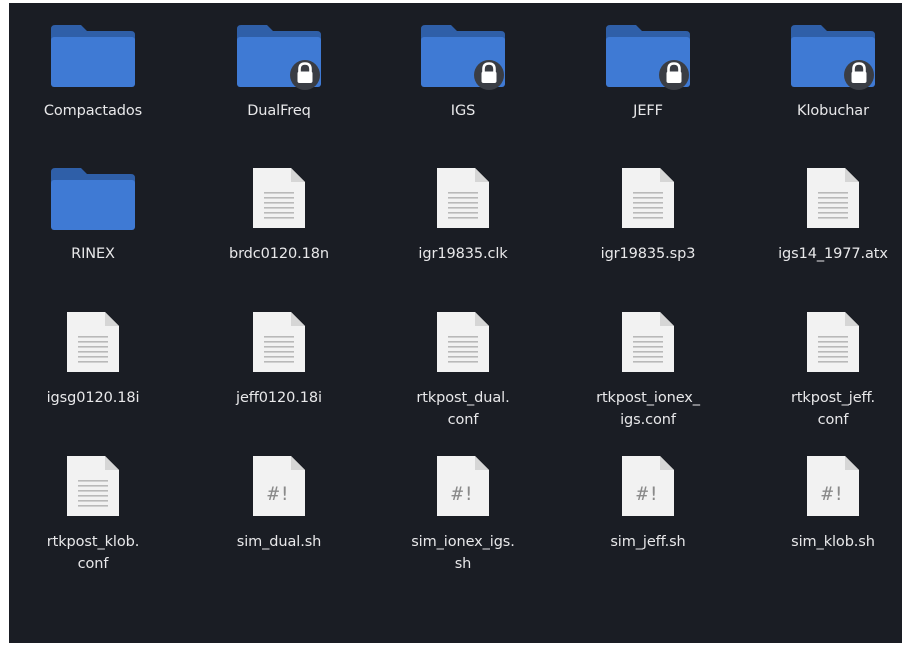 The height and width of the screenshot is (645, 908). What do you see at coordinates (648, 254) in the screenshot?
I see `item-label: igr19835.sp3` at bounding box center [648, 254].